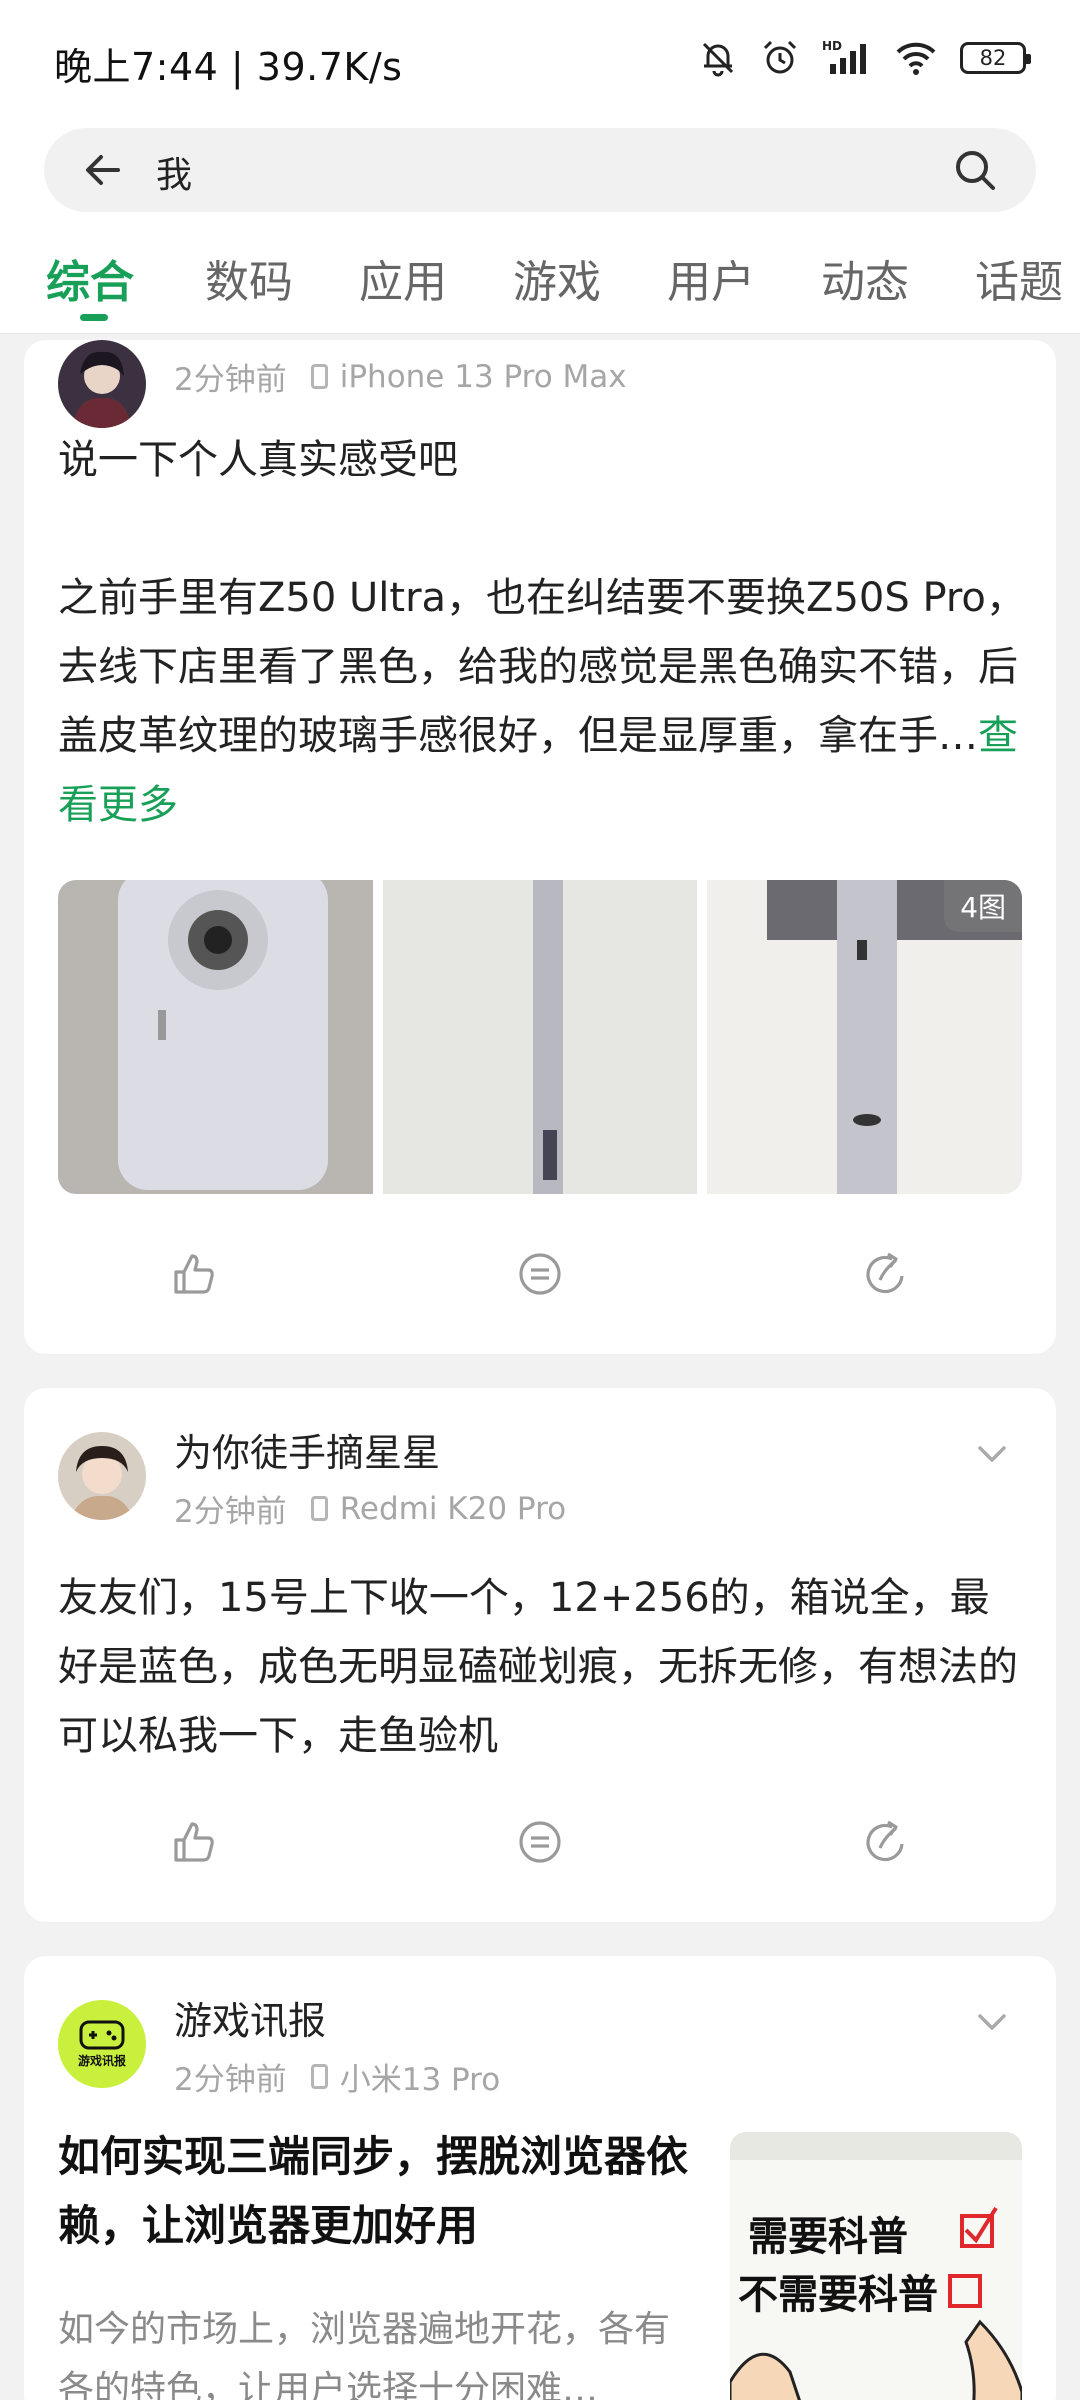 The image size is (1080, 2400). I want to click on post-device: 小米13 Pro, so click(420, 2080).